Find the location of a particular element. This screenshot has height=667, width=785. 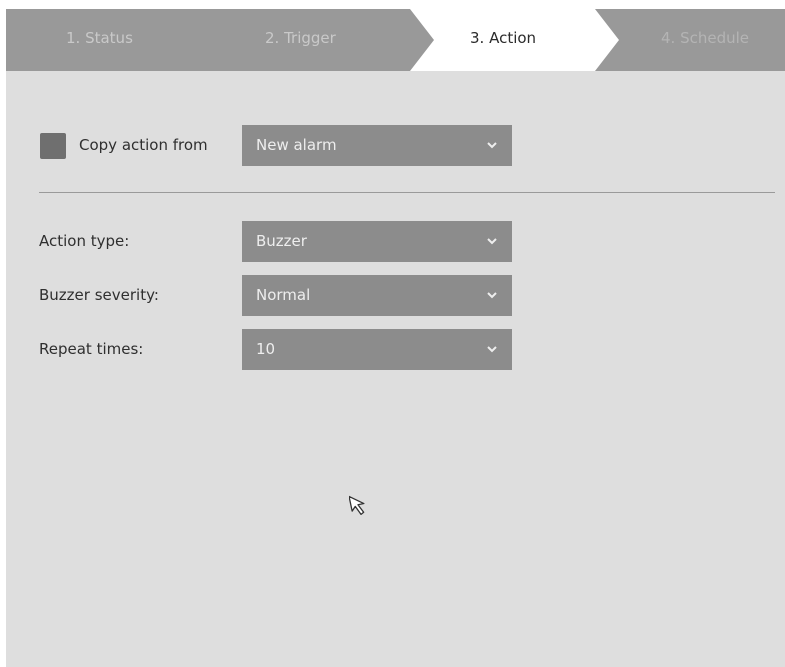

action-type-select: Buzzer is located at coordinates (377, 241).